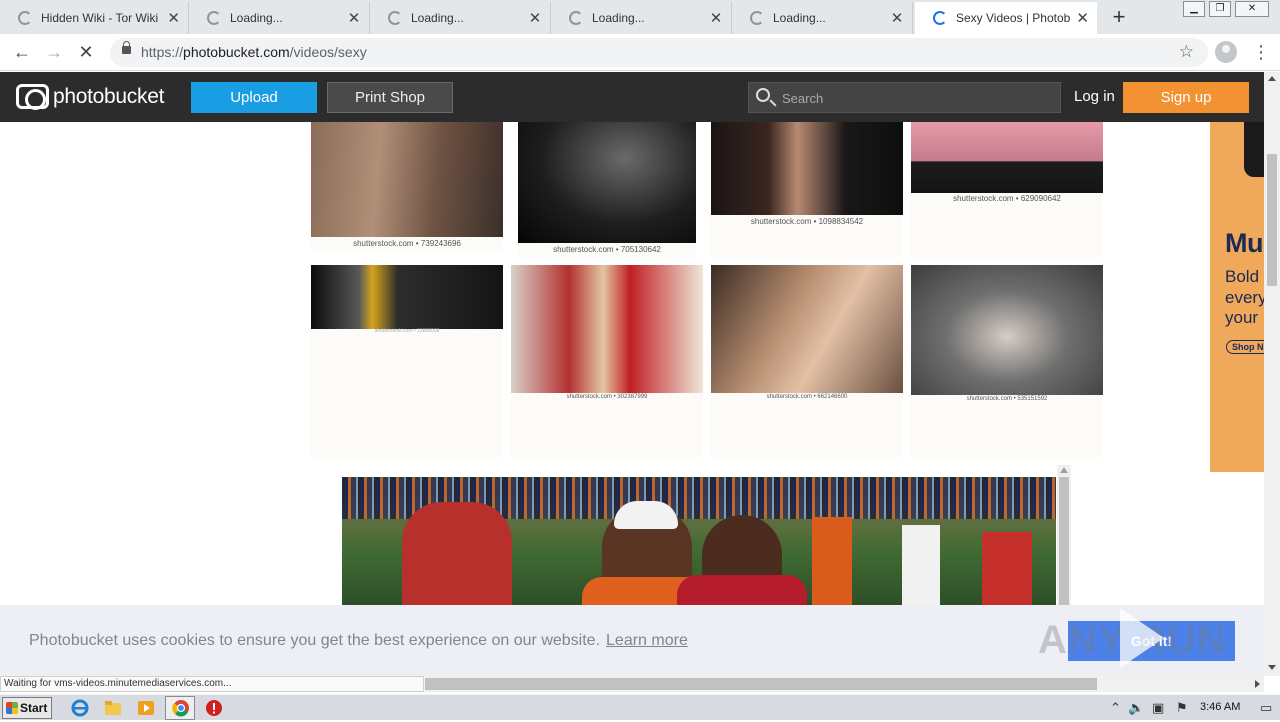 Image resolution: width=1280 pixels, height=722 pixels. I want to click on signup-button: Sign up, so click(1186, 97).